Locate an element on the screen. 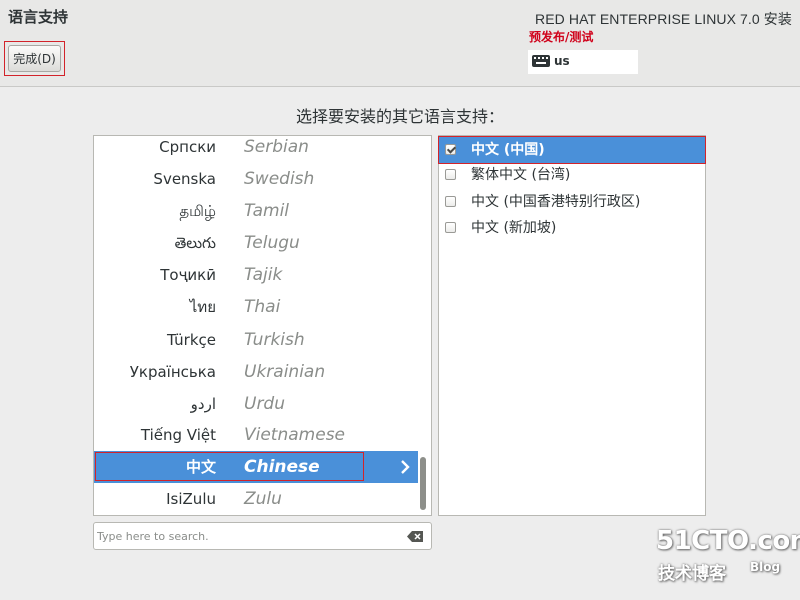 Image resolution: width=800 pixels, height=600 pixels. language-row: Тоҷикӣ Tajik is located at coordinates (256, 275).